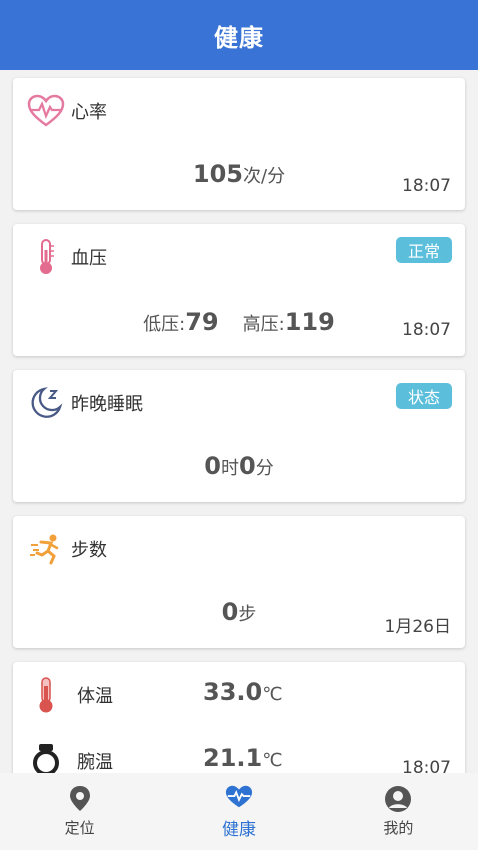 Image resolution: width=478 pixels, height=850 pixels. I want to click on sleep-hours-unit: 时, so click(230, 468).